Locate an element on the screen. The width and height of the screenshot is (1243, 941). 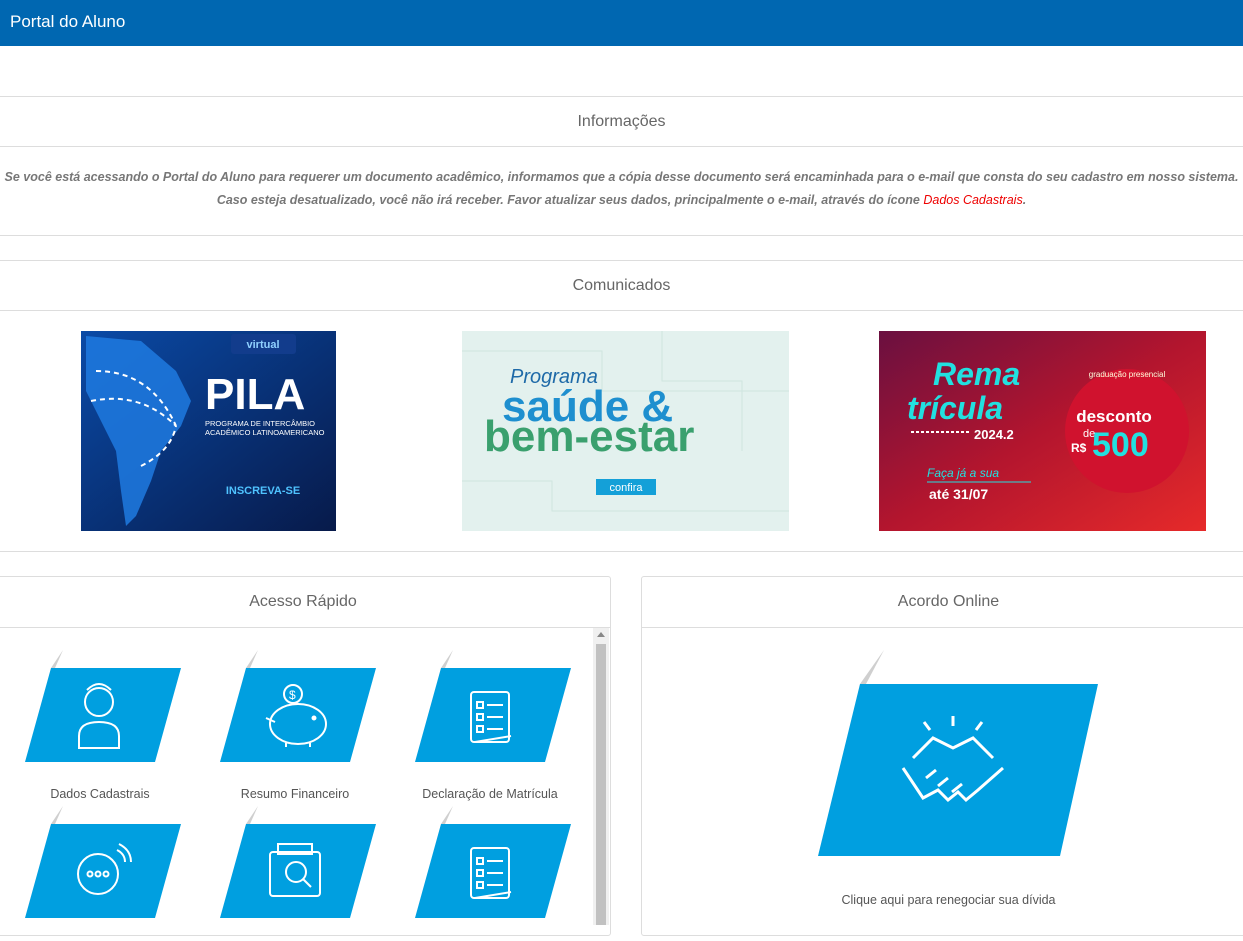
svg-text: R$ is located at coordinates (1079, 448).